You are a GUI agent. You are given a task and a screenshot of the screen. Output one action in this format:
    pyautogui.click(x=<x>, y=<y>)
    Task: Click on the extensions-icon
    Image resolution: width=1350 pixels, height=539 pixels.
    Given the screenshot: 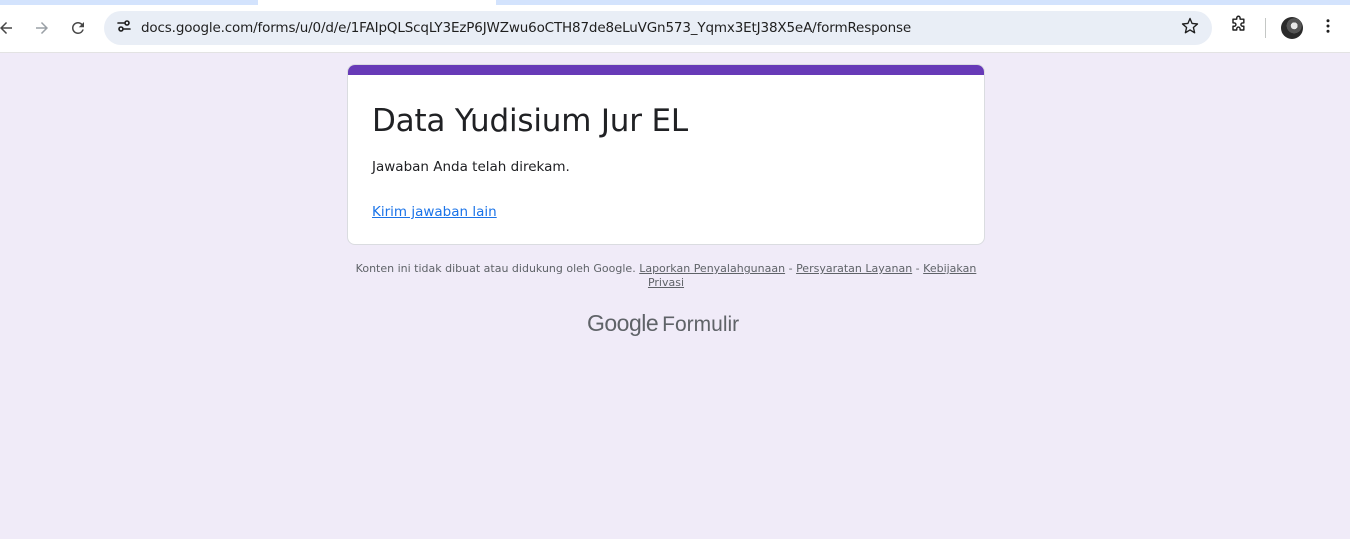 What is the action you would take?
    pyautogui.click(x=1238, y=27)
    